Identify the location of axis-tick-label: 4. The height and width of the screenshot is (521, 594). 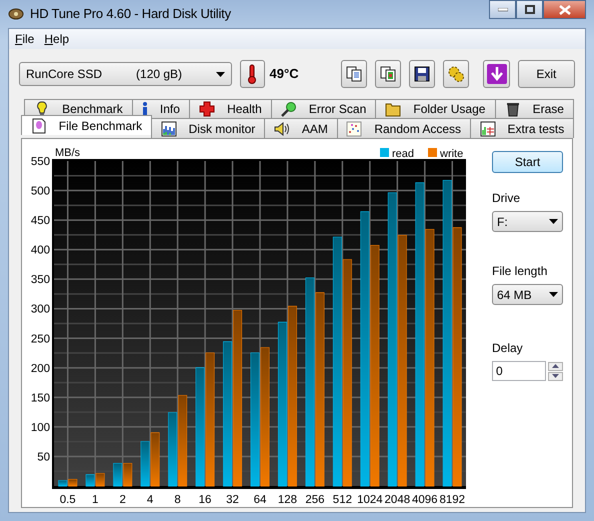
(150, 499).